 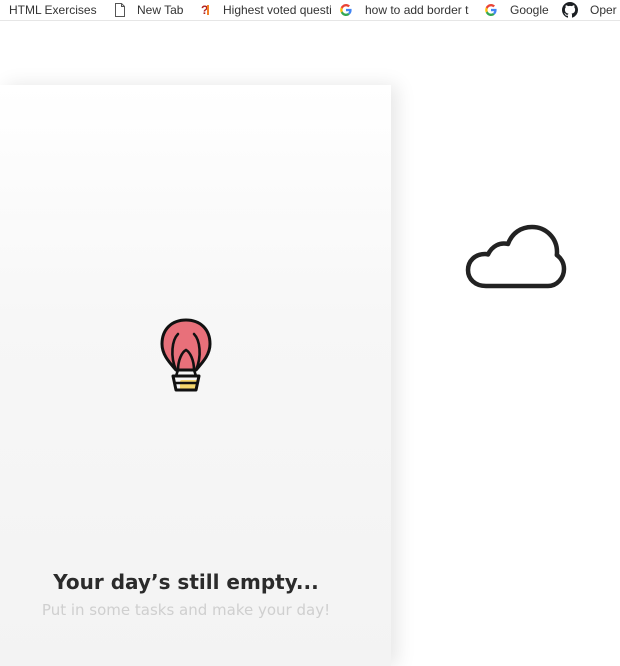 I want to click on hot-air-balloon-icon, so click(x=186, y=356).